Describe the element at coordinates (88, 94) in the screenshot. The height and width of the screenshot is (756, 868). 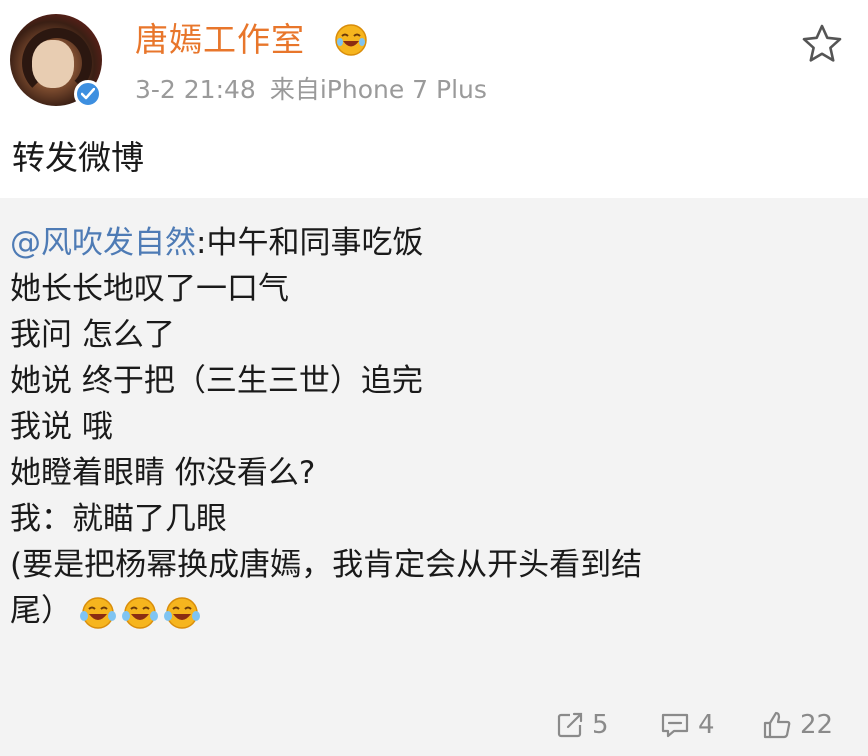
I see `verified-badge-icon` at that location.